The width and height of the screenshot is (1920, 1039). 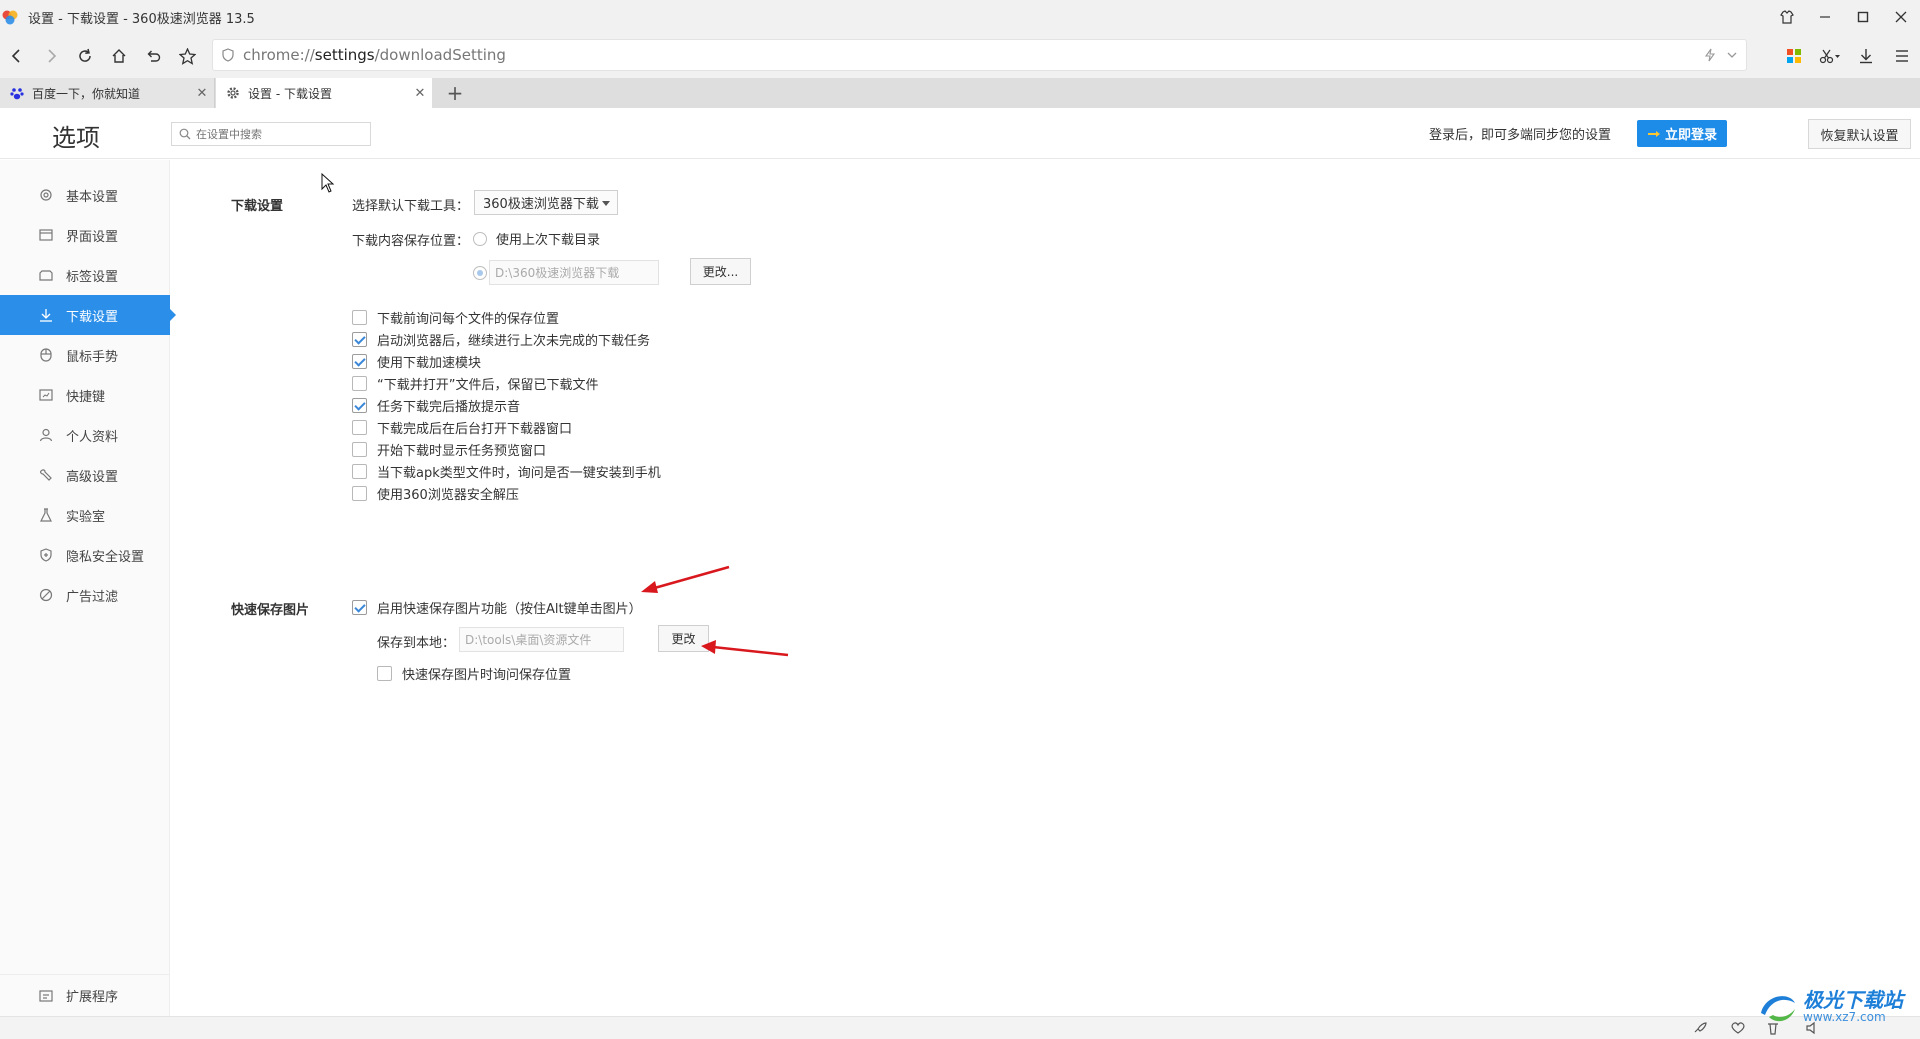 I want to click on skin-icon, so click(x=1787, y=17).